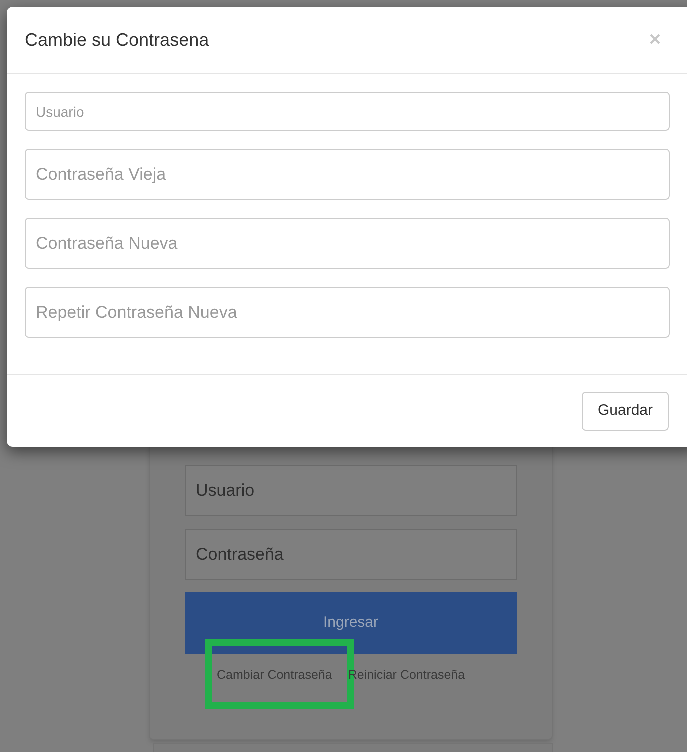 This screenshot has width=687, height=752. I want to click on close-button: ×, so click(655, 40).